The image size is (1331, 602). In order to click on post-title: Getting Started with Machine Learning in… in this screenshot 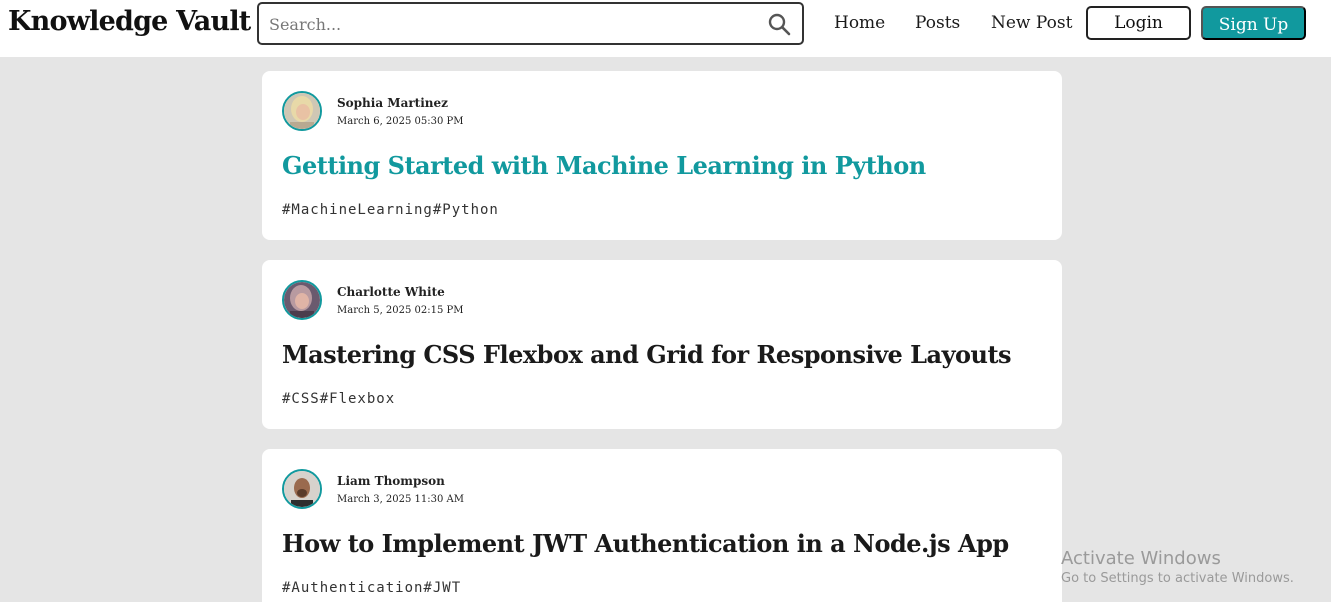, I will do `click(604, 165)`.